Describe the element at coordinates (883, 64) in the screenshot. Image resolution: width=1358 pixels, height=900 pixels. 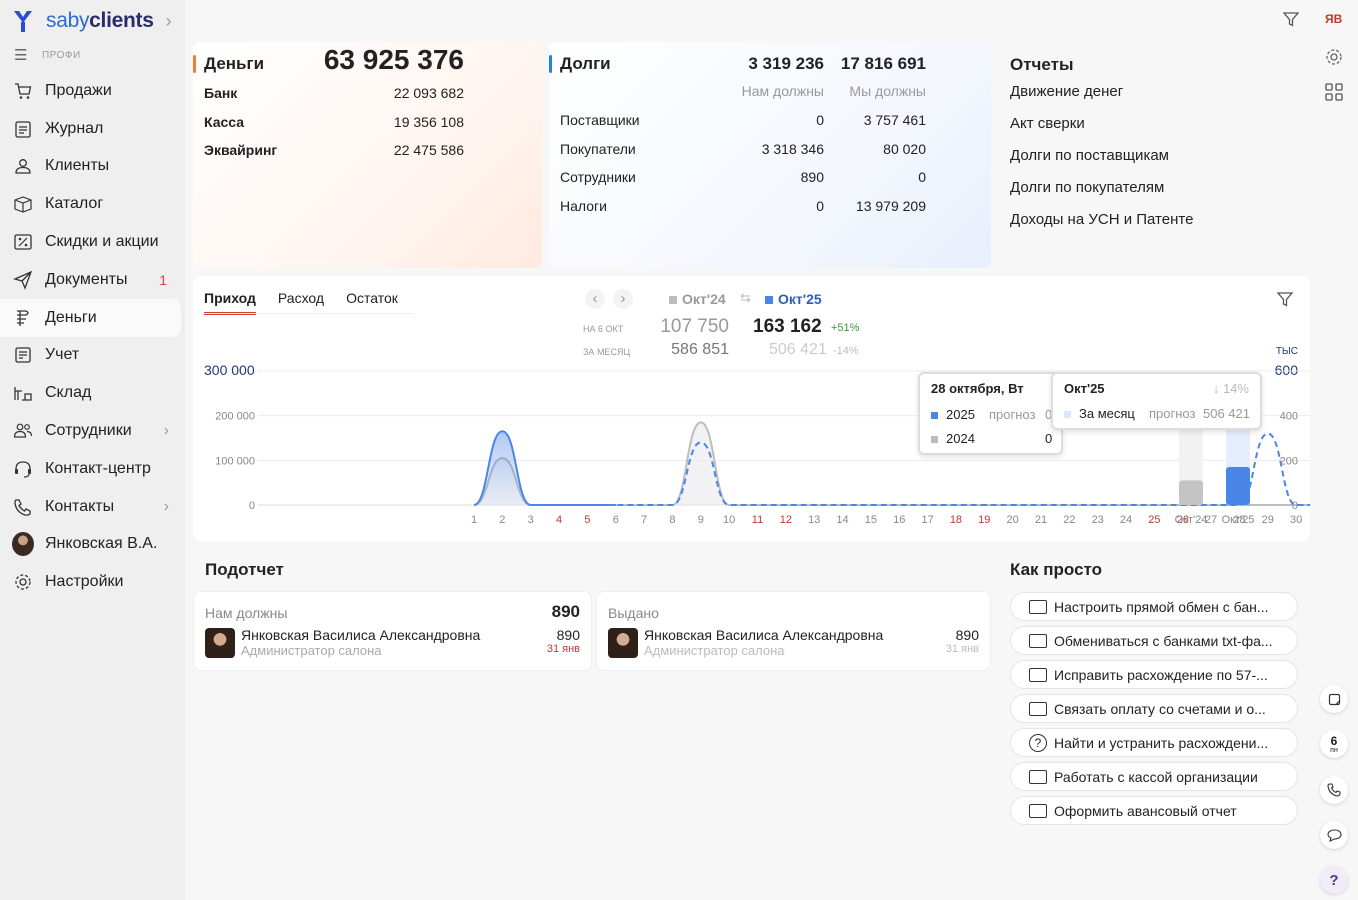
I see `debts-total-we-owe: 17 816 691` at that location.